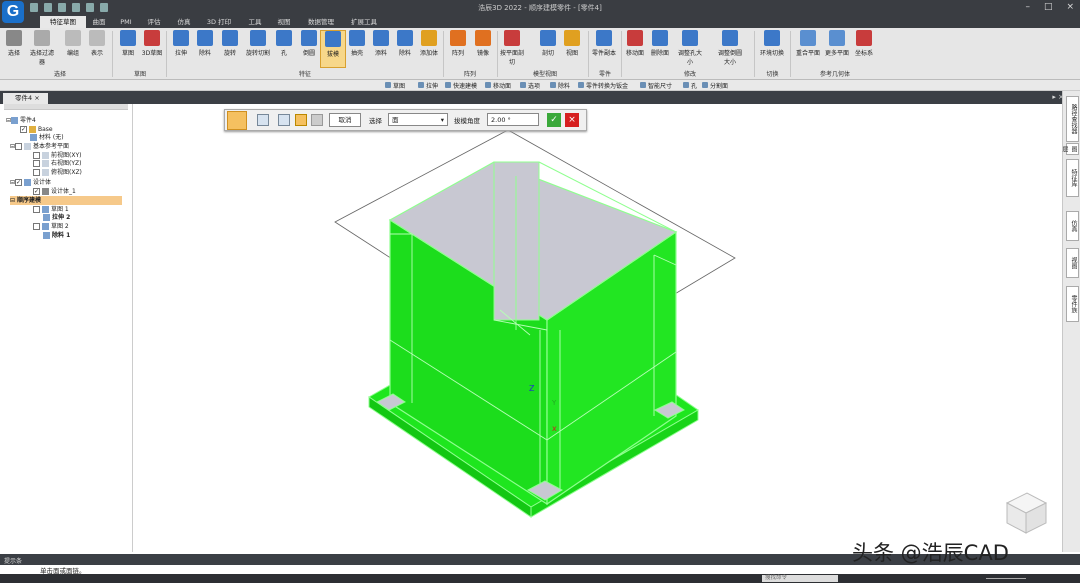 The height and width of the screenshot is (583, 1080). Describe the element at coordinates (36, 209) in the screenshot. I see `sketch1-checkbox` at that location.